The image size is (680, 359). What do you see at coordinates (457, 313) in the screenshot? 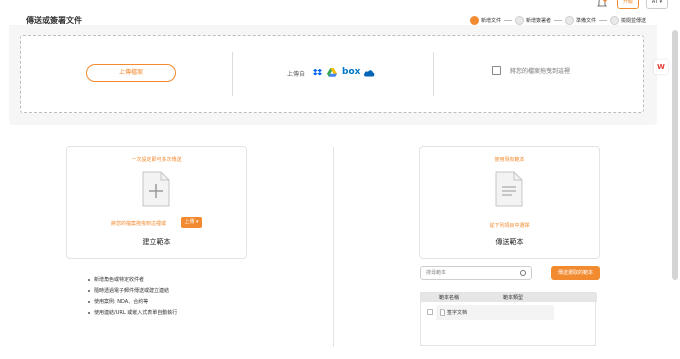
I see `template-name: 签字文档` at bounding box center [457, 313].